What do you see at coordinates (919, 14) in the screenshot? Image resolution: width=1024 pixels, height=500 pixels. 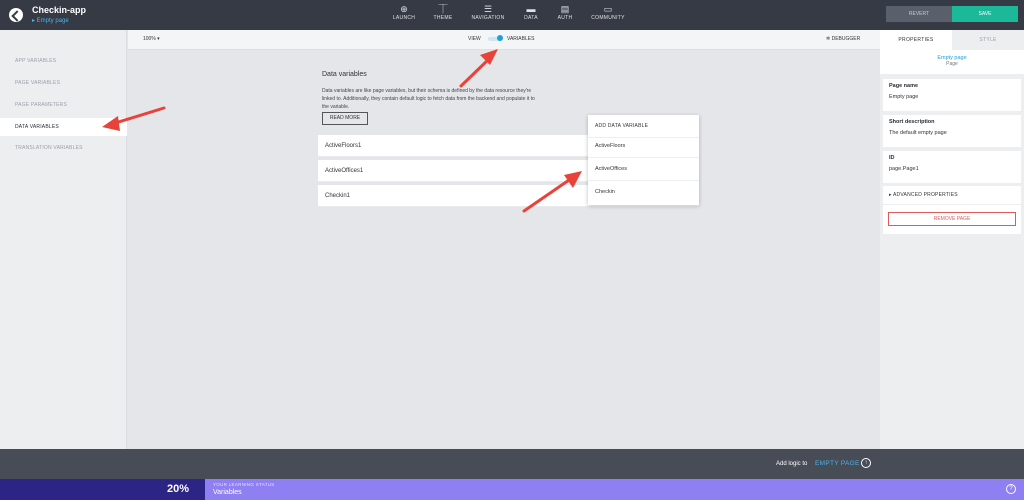 I see `revert-button: REVERT` at bounding box center [919, 14].